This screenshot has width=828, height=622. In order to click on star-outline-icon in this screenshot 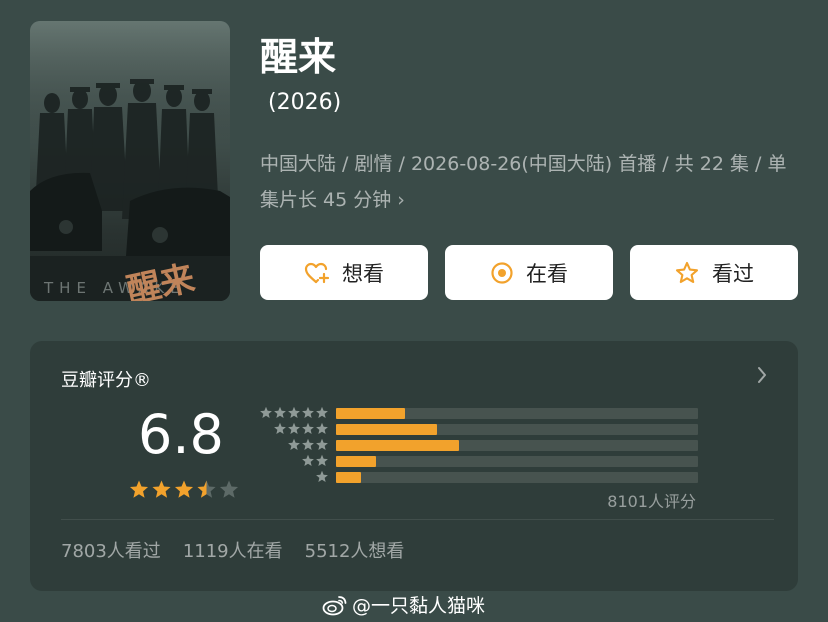, I will do `click(687, 272)`.